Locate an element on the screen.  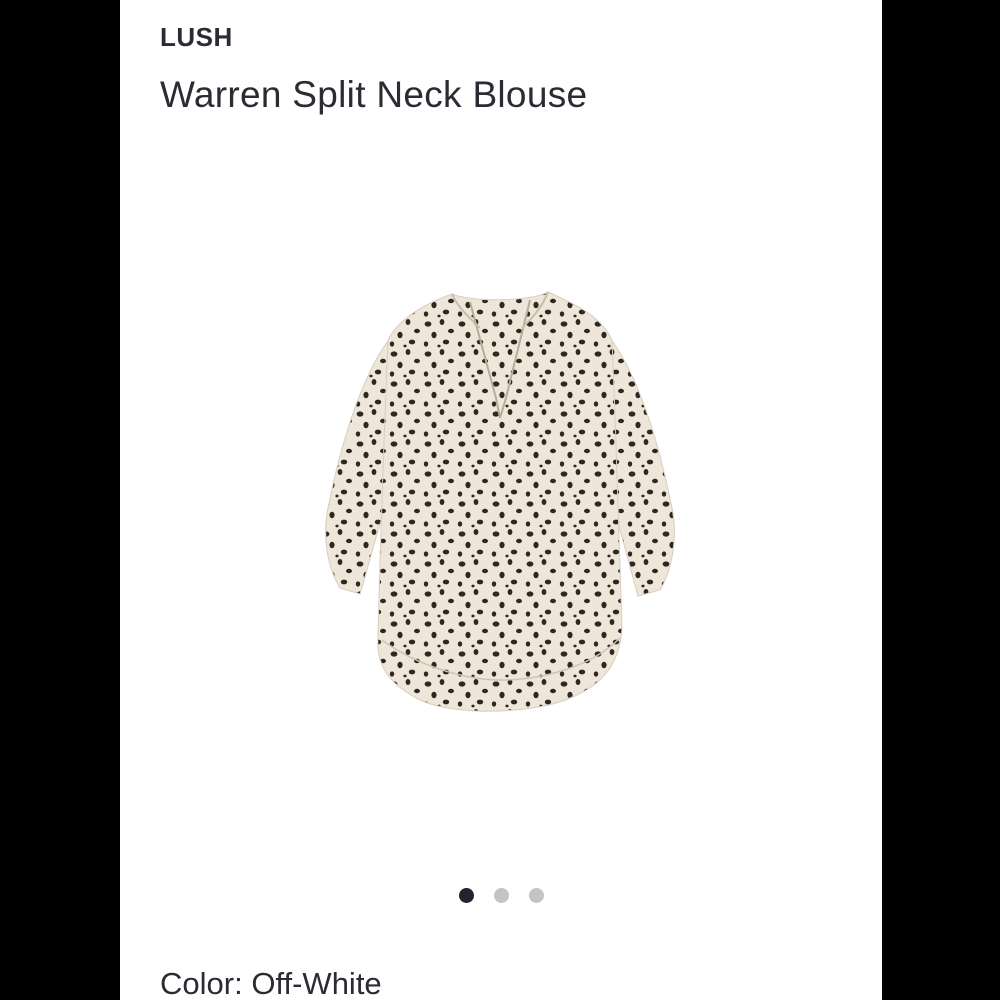
color-label: Color: is located at coordinates (201, 983).